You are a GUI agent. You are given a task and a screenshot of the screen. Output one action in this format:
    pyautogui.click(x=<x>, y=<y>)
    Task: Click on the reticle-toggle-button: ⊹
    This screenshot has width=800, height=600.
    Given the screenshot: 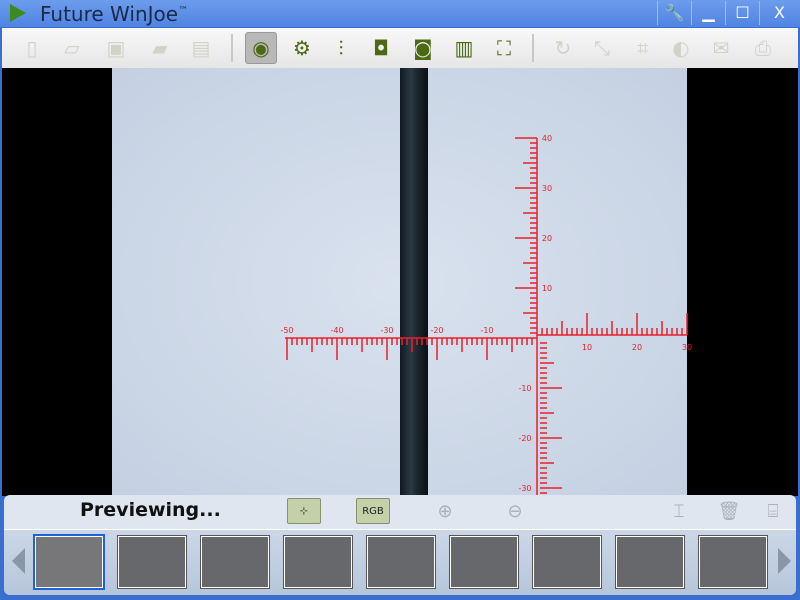 What is the action you would take?
    pyautogui.click(x=304, y=511)
    